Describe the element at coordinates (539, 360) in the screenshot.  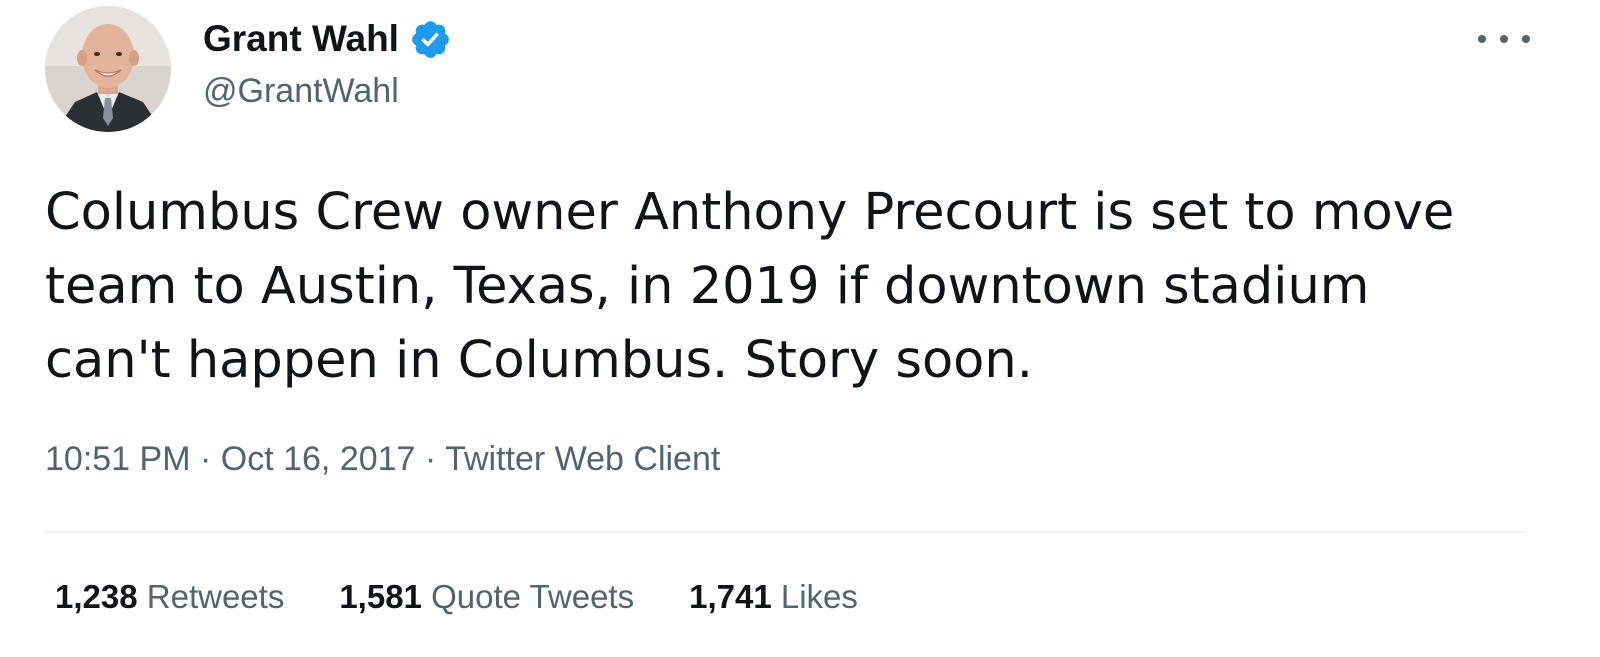
I see `tweet-text-line: can't happen in Columbus. Story soon.` at that location.